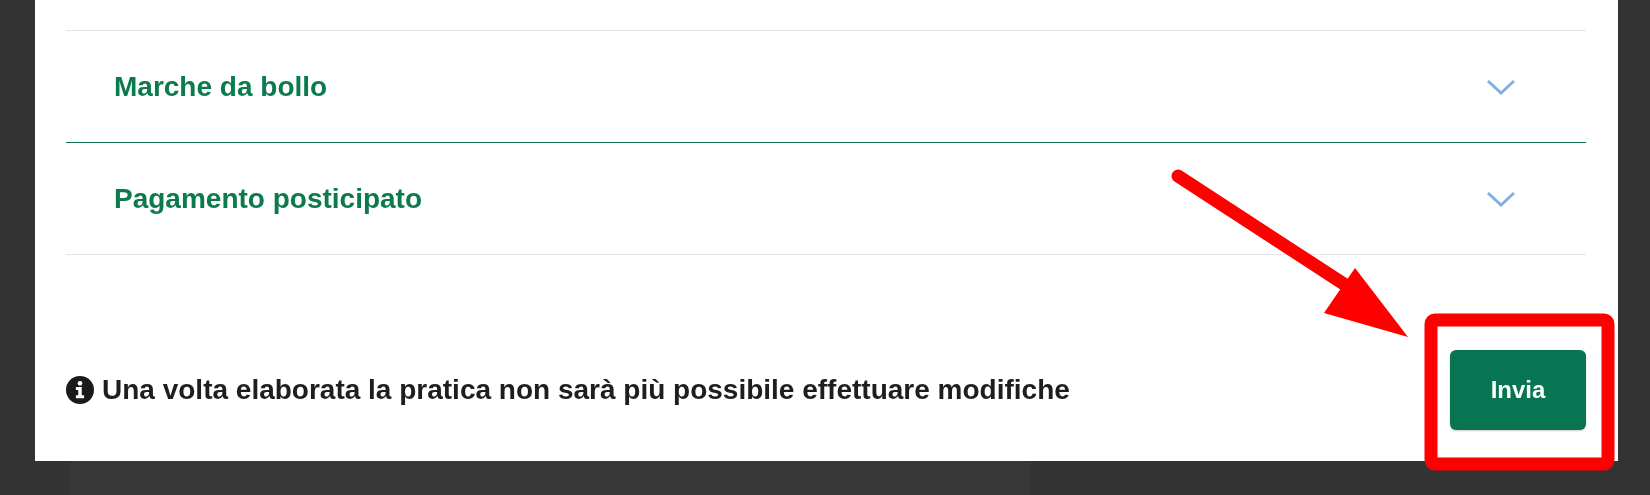 Image resolution: width=1650 pixels, height=495 pixels. Describe the element at coordinates (1518, 390) in the screenshot. I see `submit-button: Invia` at that location.